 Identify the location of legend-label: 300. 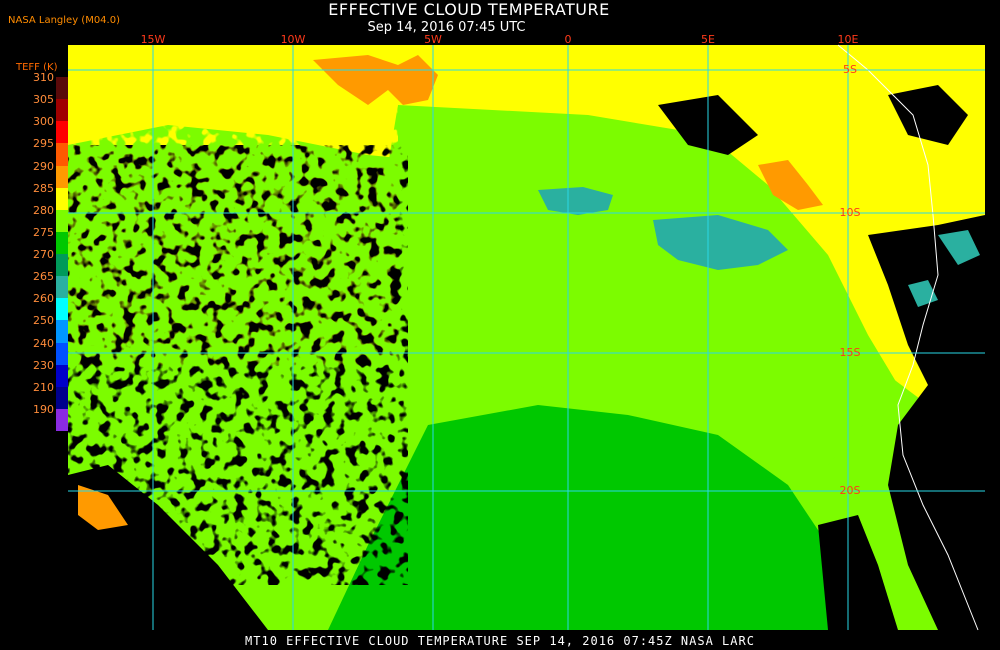
(43, 122).